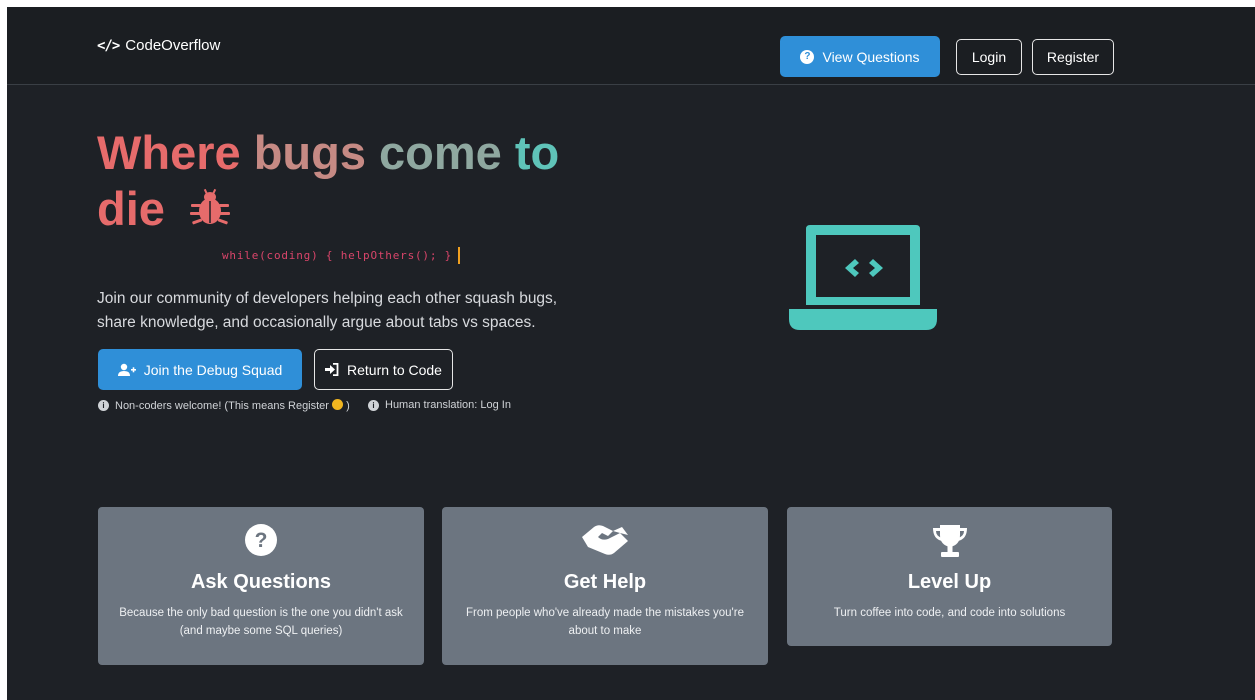 Image resolution: width=1255 pixels, height=700 pixels. Describe the element at coordinates (949, 582) in the screenshot. I see `feature-title: Level Up` at that location.